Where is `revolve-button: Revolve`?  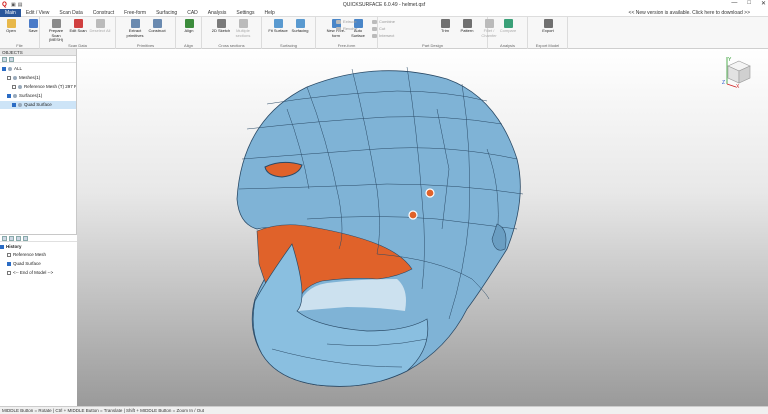
revolve-button: Revolve is located at coordinates (346, 28).